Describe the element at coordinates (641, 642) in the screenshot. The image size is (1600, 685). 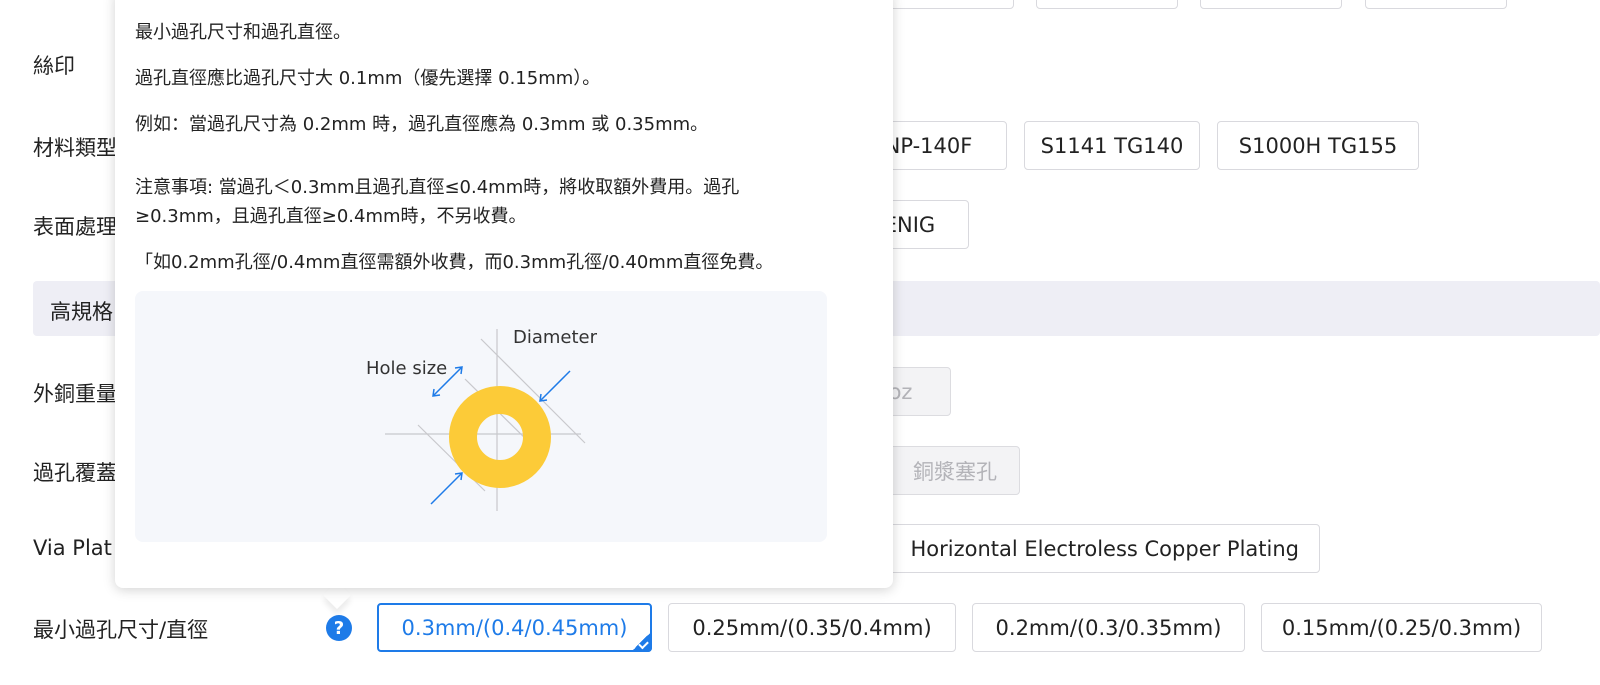
I see `selected-check-icon` at that location.